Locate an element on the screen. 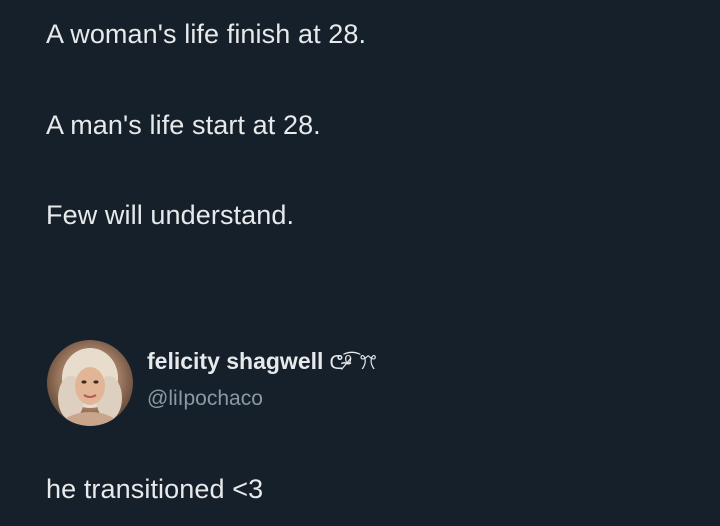  name-decoration: ᕦ⁰̷̴͡ ꔫ is located at coordinates (354, 363).